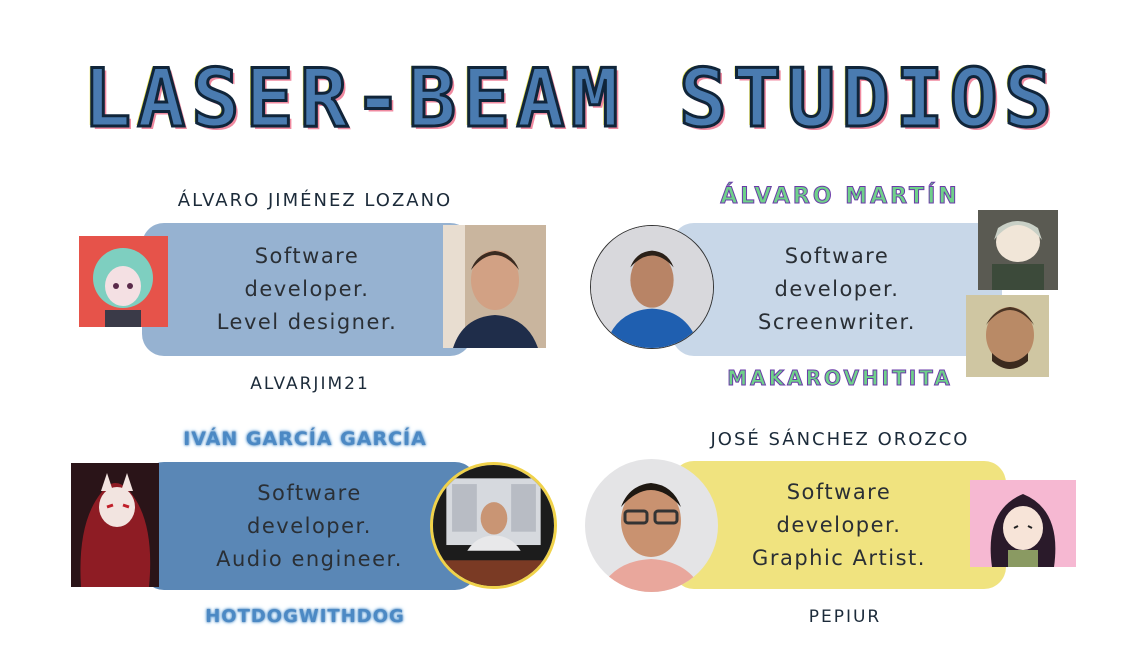 The width and height of the screenshot is (1141, 645). I want to click on role-card: Software developer. Audio engineer., so click(309, 526).